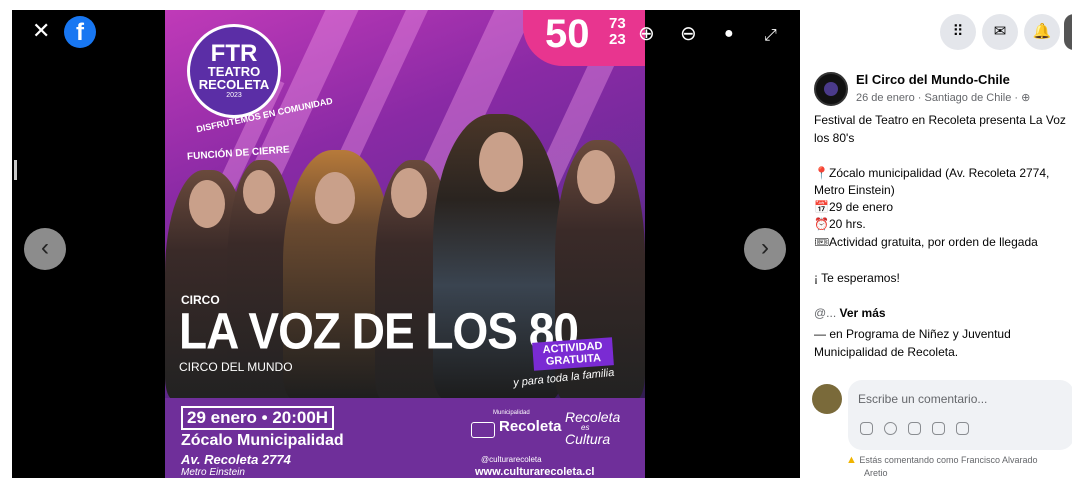 This screenshot has width=1072, height=478. What do you see at coordinates (535, 472) in the screenshot?
I see `website-url: www.culturarecoleta.cl` at bounding box center [535, 472].